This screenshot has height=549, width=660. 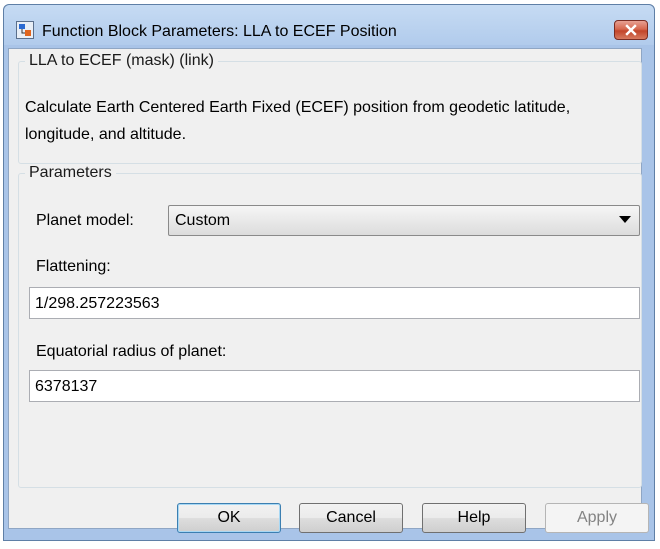 I want to click on close-button, so click(x=631, y=30).